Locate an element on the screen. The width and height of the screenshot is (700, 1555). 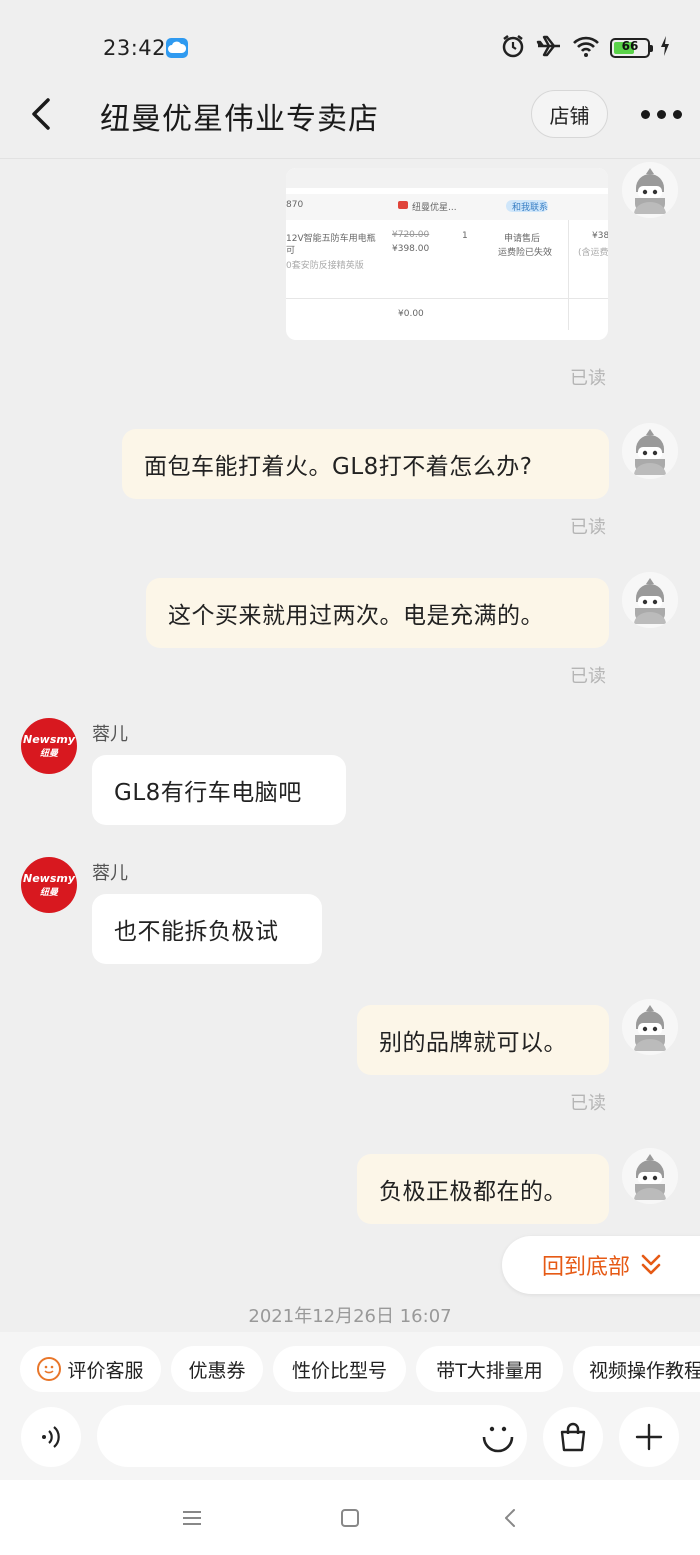
airplane-icon is located at coordinates (549, 48).